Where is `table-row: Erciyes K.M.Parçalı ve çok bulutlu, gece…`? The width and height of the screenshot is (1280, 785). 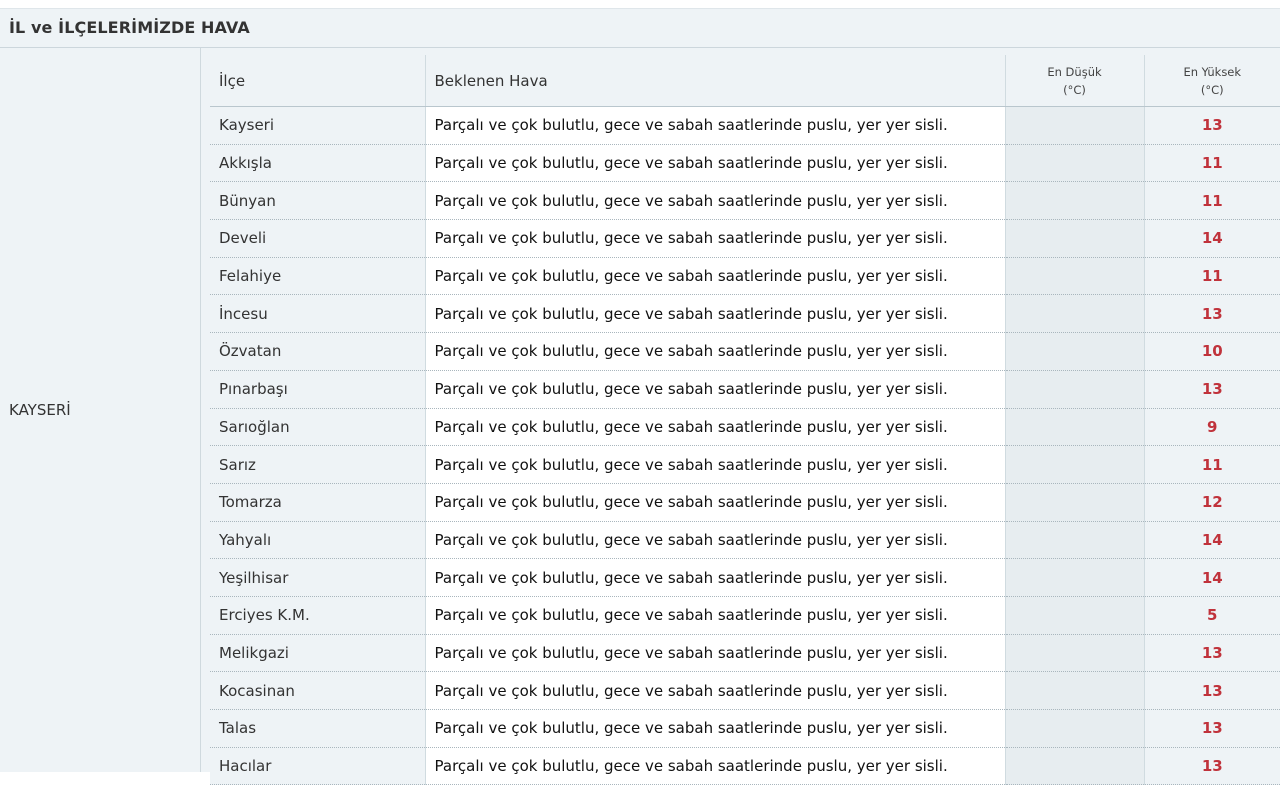
table-row: Erciyes K.M.Parçalı ve çok bulutlu, gece… is located at coordinates (745, 615).